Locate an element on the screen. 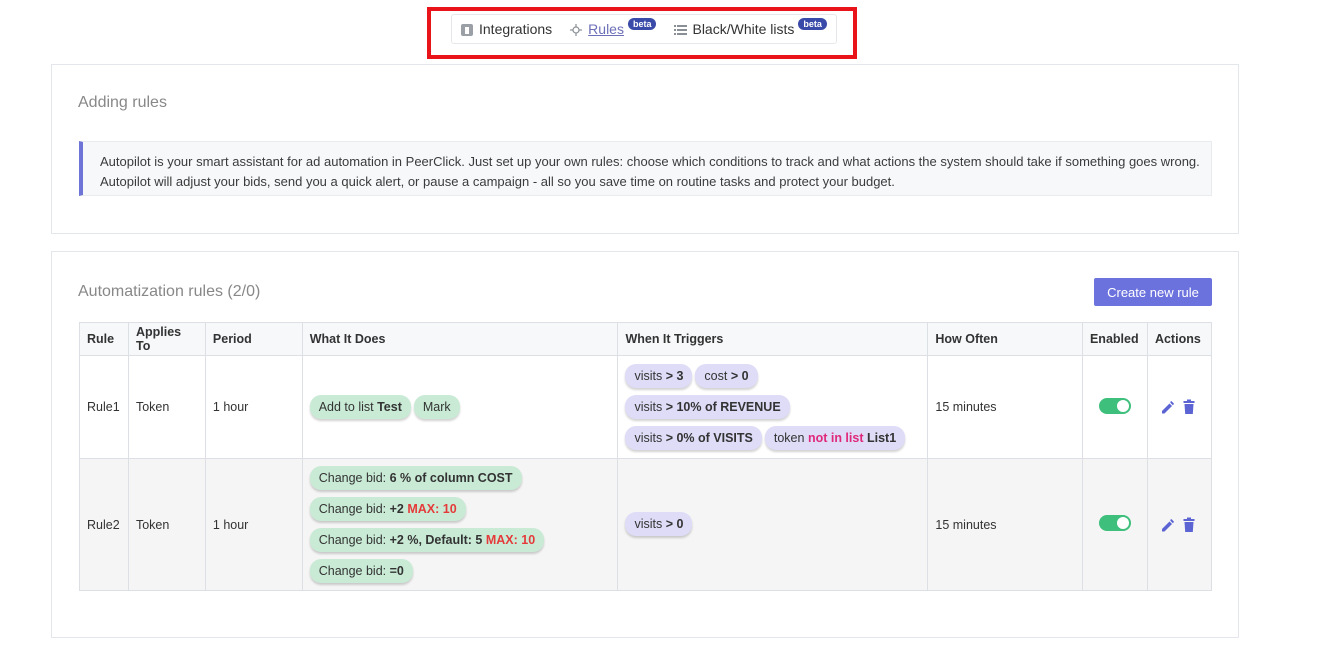 This screenshot has height=671, width=1341. integrations-icon is located at coordinates (467, 29).